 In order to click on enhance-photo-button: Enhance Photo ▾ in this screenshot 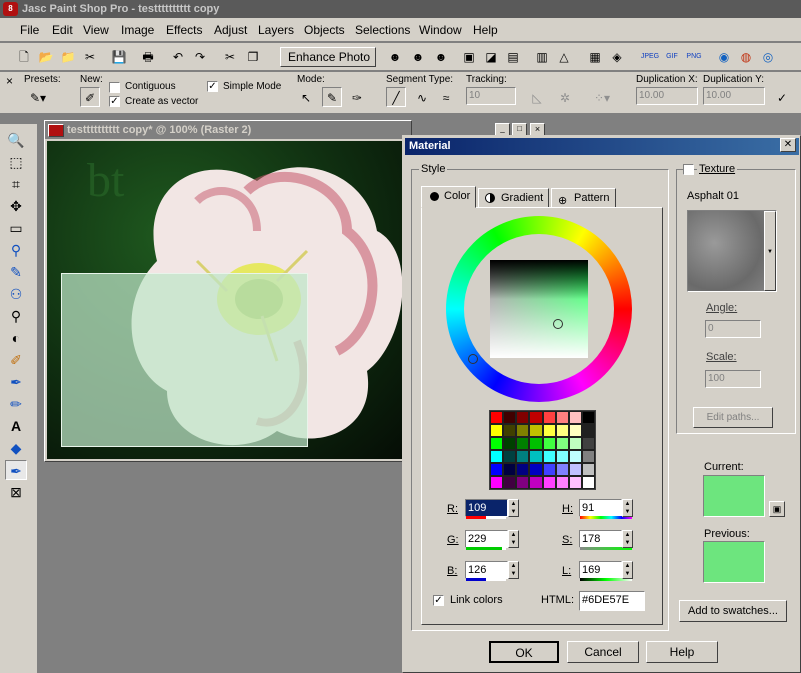, I will do `click(328, 64)`.